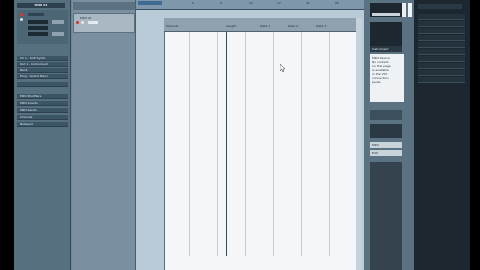 This screenshot has width=480, height=270. I want to click on ruler-tick: 17, so click(279, 3).